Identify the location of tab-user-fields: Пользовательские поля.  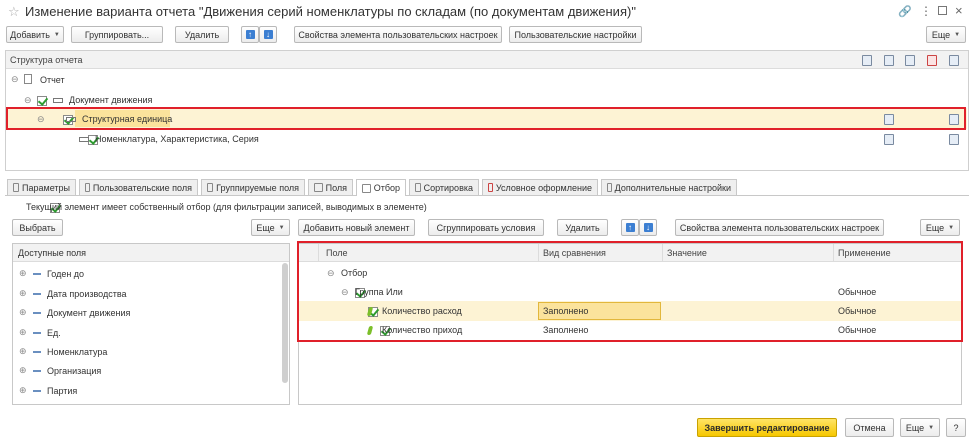
(138, 187).